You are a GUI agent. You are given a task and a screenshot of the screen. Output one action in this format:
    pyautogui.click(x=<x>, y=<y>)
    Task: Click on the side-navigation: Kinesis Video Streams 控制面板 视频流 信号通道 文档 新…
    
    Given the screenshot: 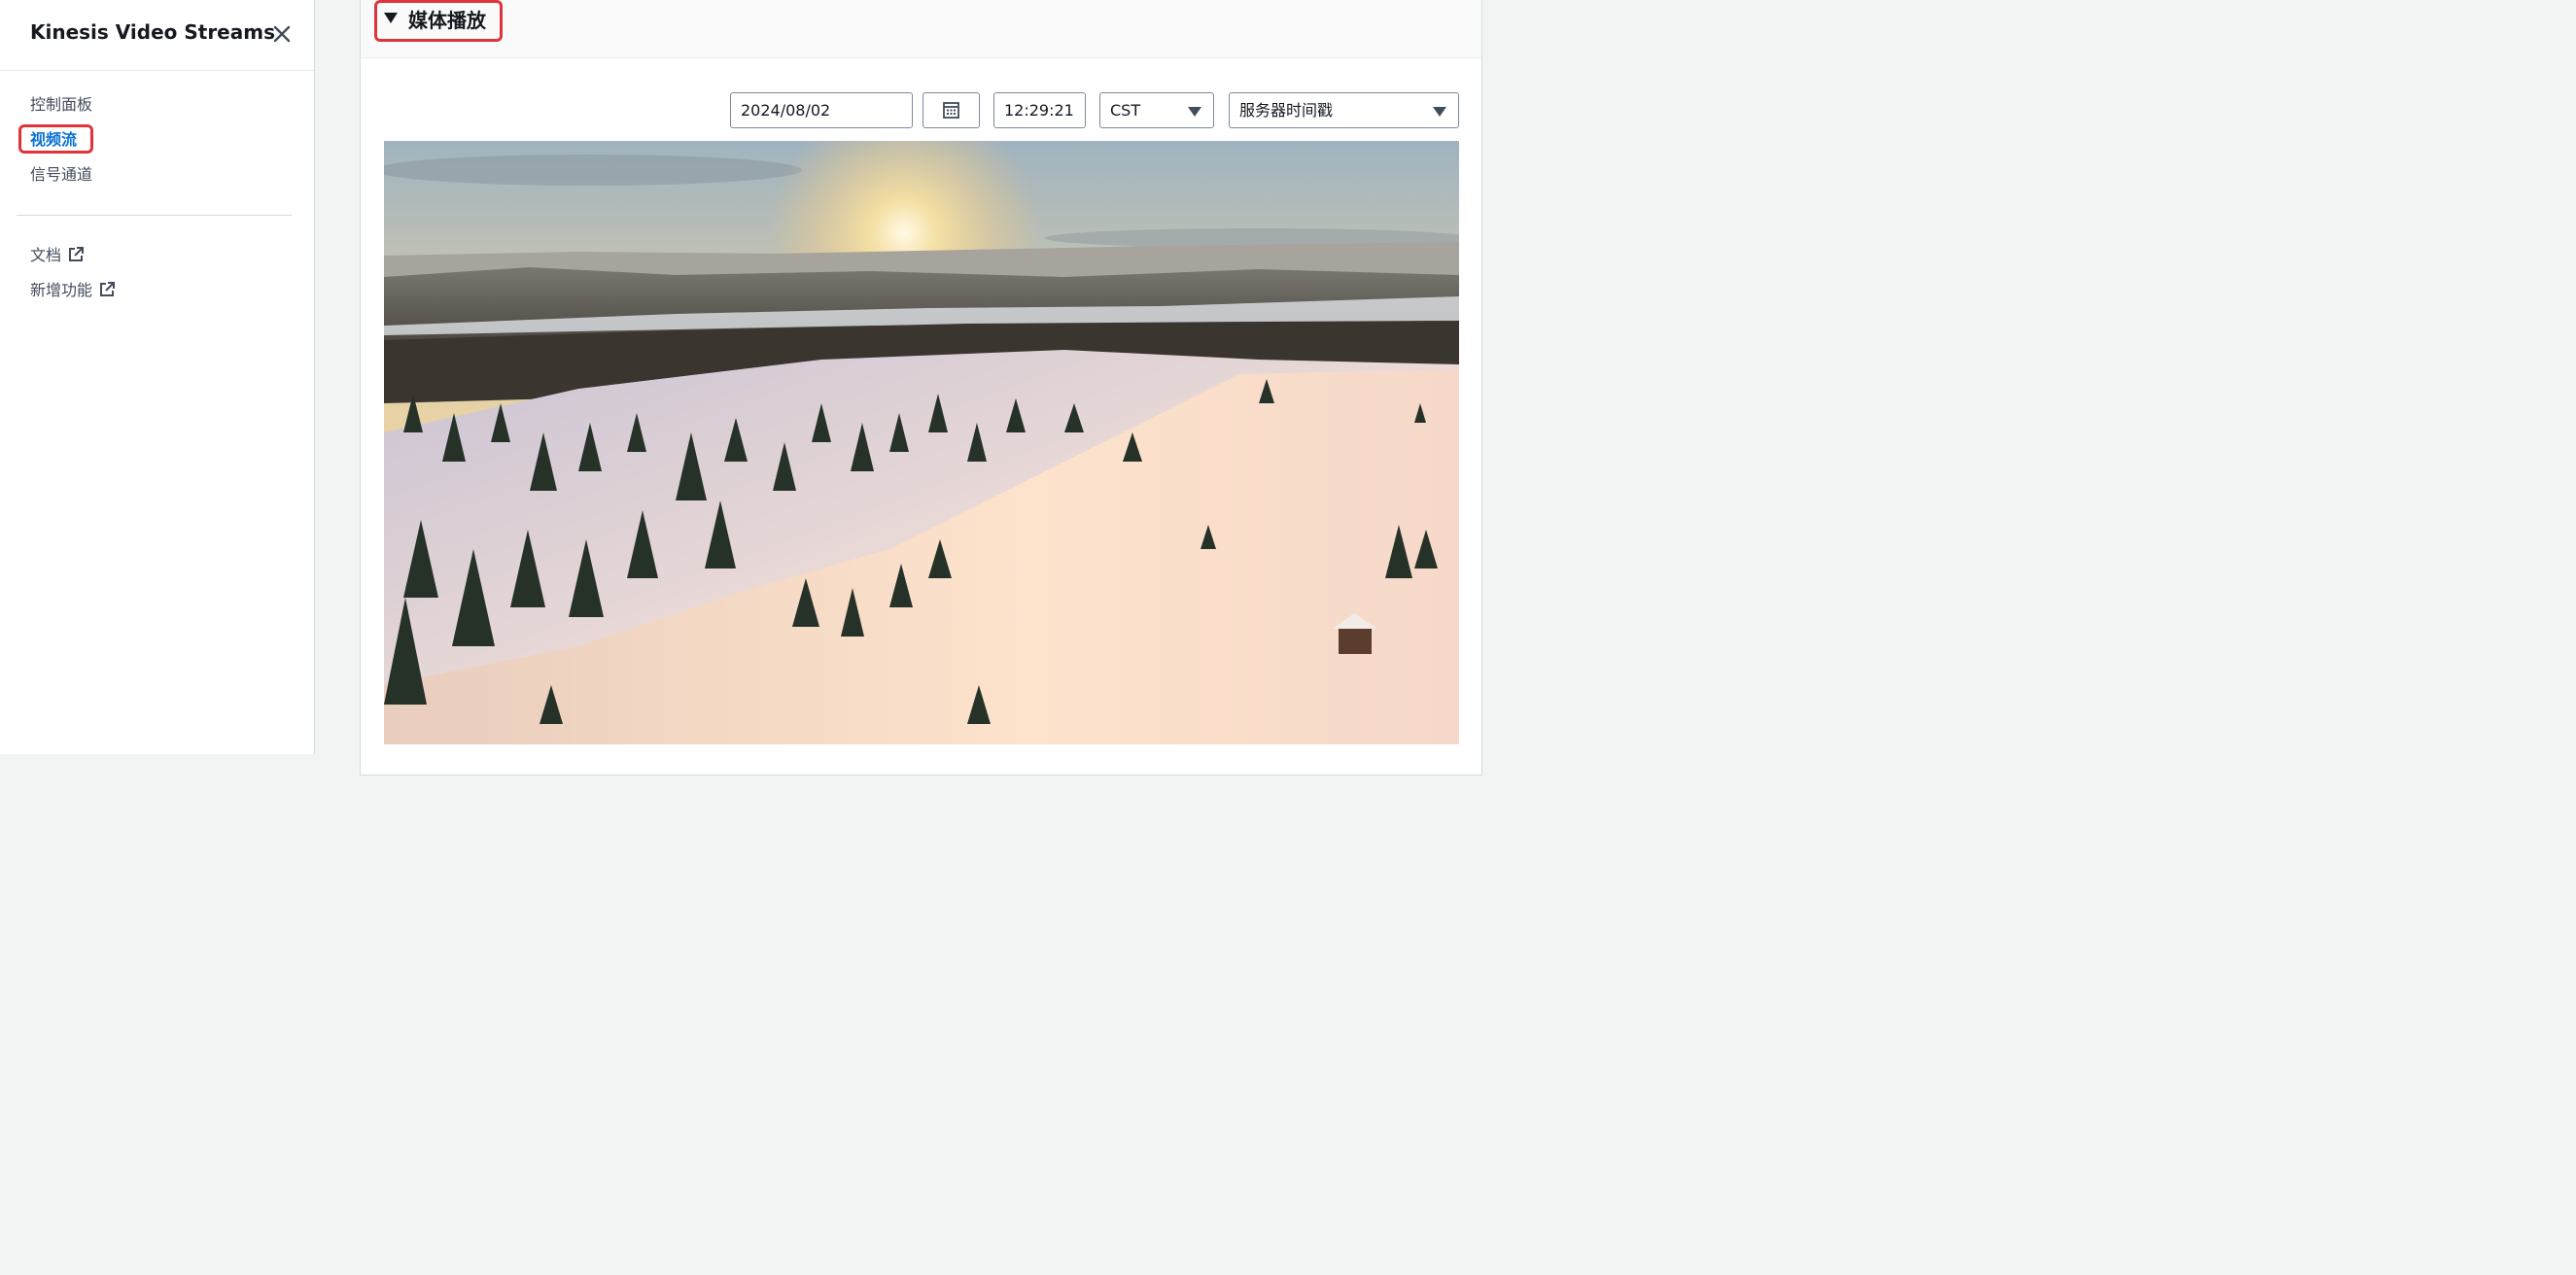 What is the action you would take?
    pyautogui.click(x=157, y=377)
    